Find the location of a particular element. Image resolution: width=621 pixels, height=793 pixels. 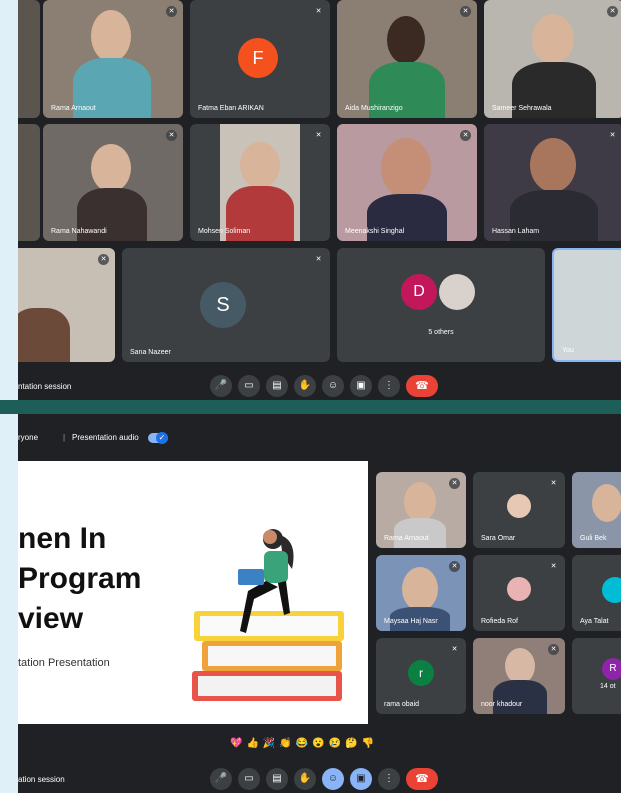

participant-tile: F ✕ Fatma Eban ARIKAN is located at coordinates (260, 59).